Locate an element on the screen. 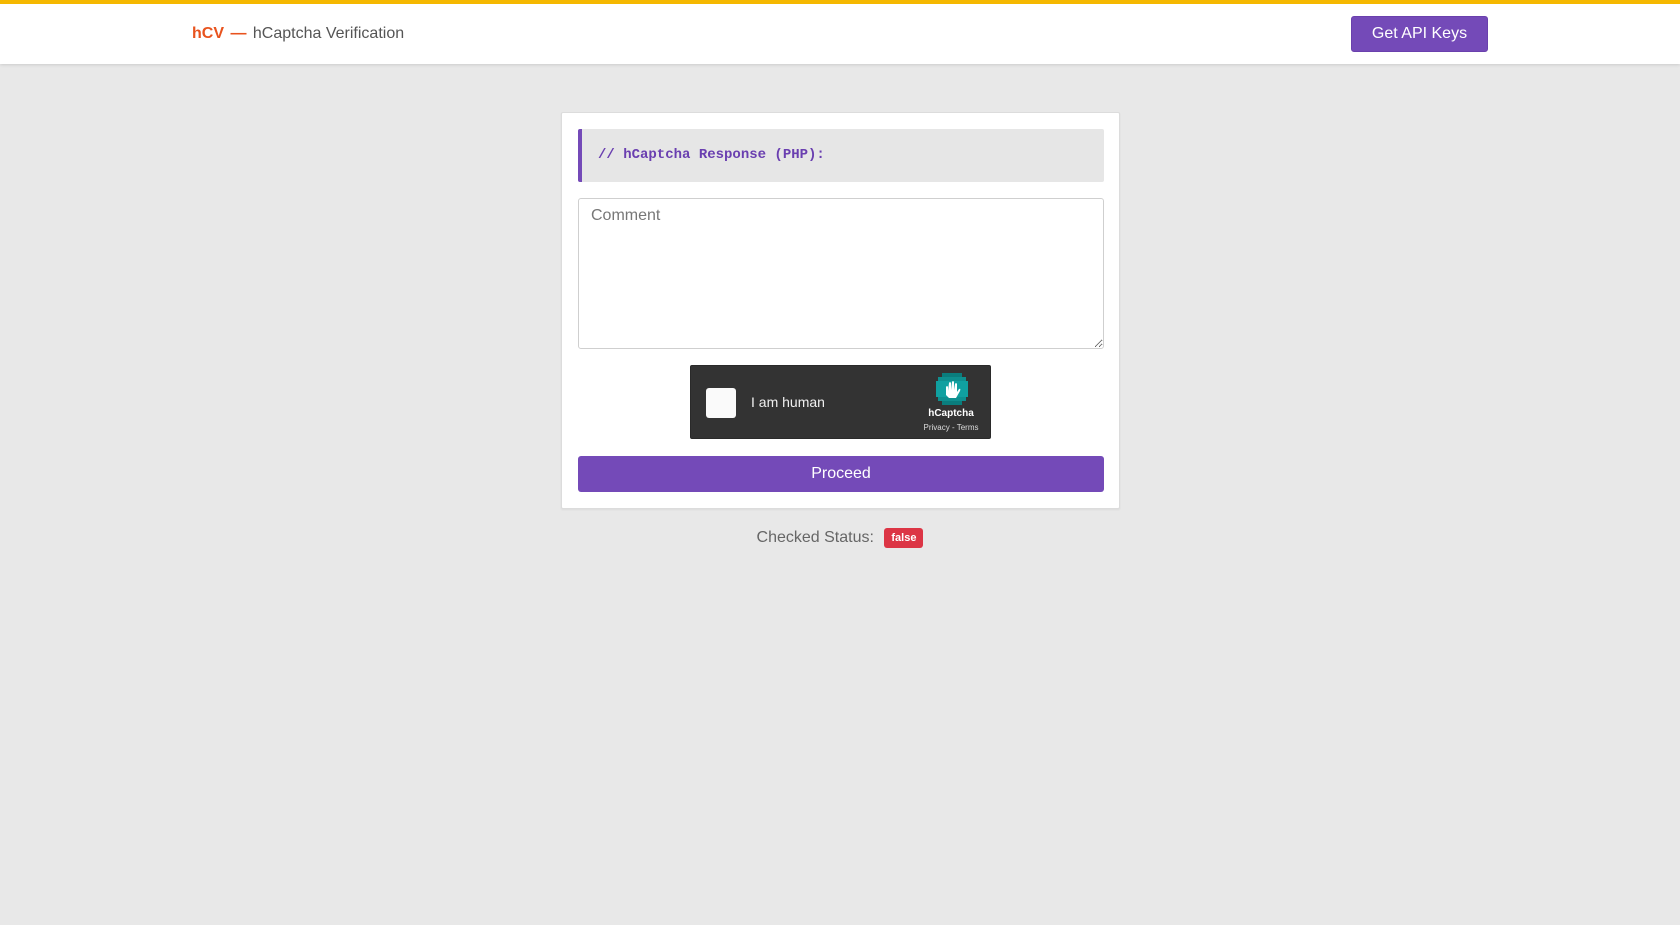  captcha-brand: hCaptcha is located at coordinates (951, 413).